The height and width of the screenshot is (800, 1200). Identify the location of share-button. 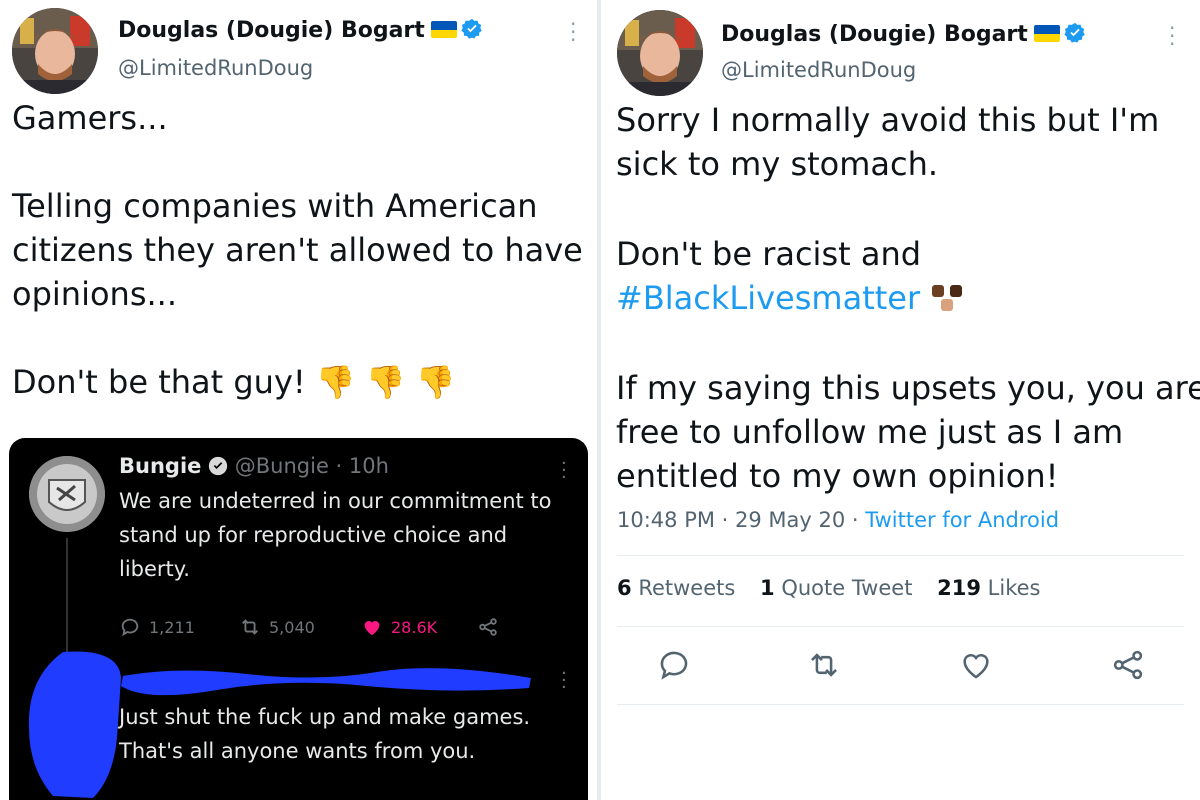
(1128, 665).